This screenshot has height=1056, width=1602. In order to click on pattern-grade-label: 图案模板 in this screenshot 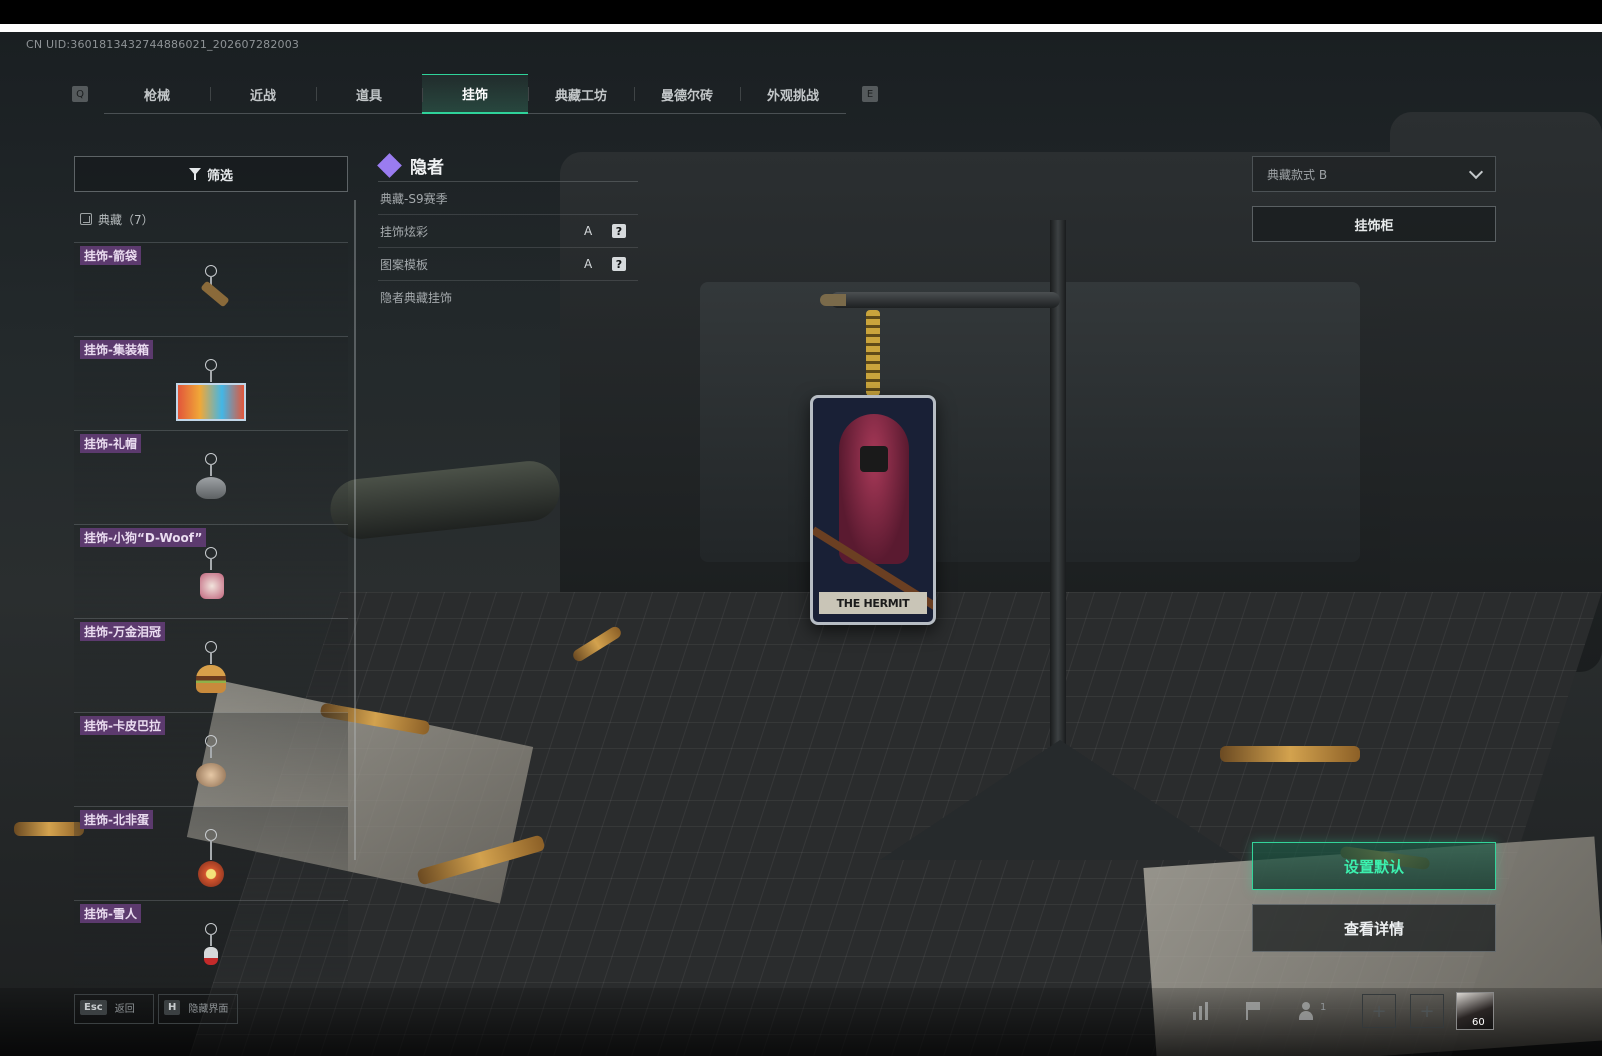, I will do `click(404, 264)`.